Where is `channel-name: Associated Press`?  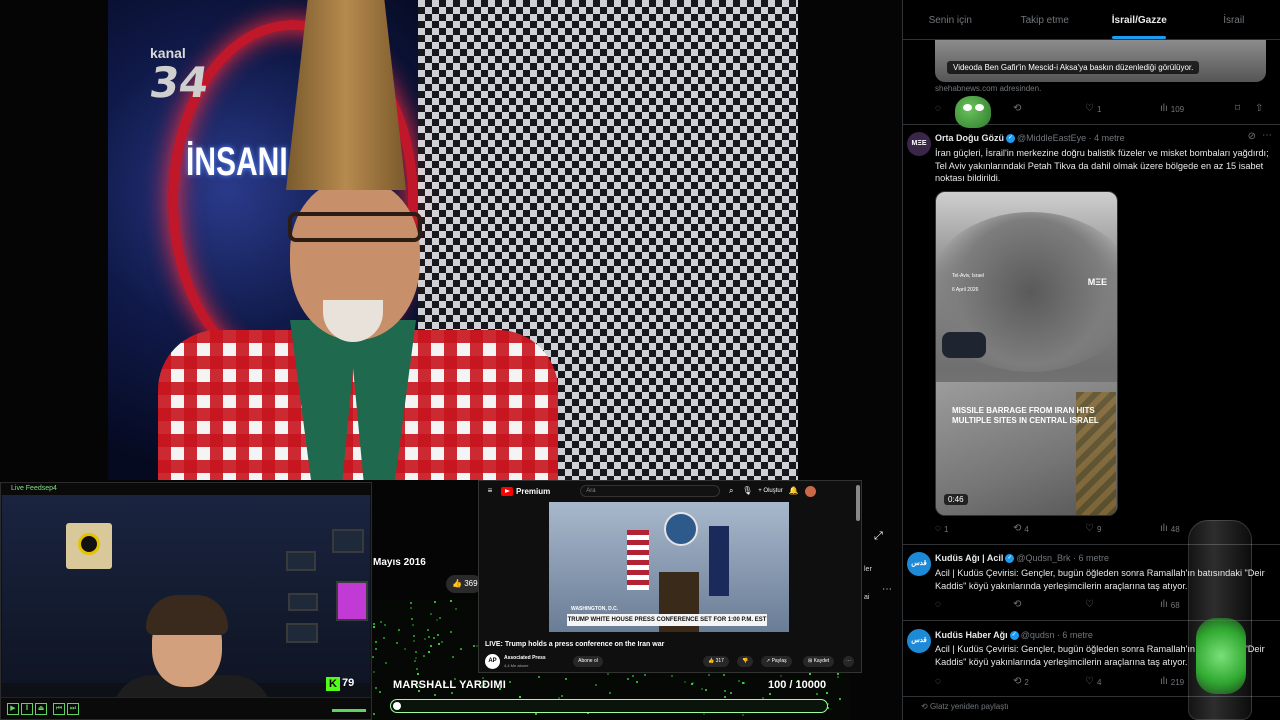
channel-name: Associated Press is located at coordinates (525, 658).